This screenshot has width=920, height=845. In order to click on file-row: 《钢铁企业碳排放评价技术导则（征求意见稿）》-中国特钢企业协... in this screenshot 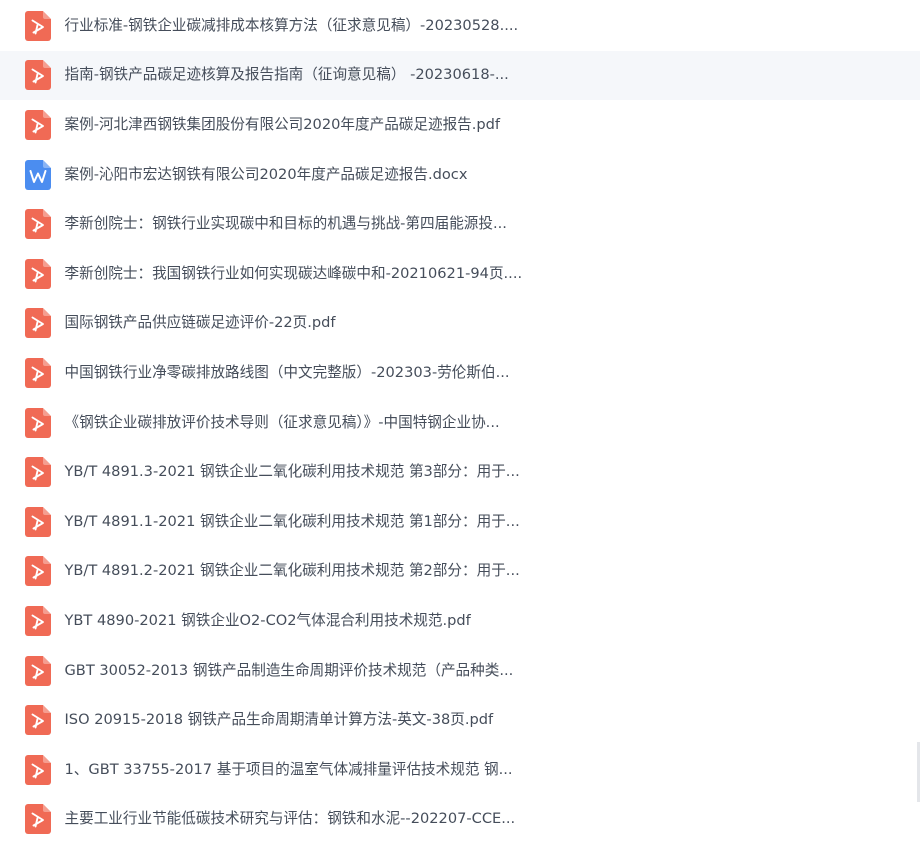, I will do `click(460, 423)`.